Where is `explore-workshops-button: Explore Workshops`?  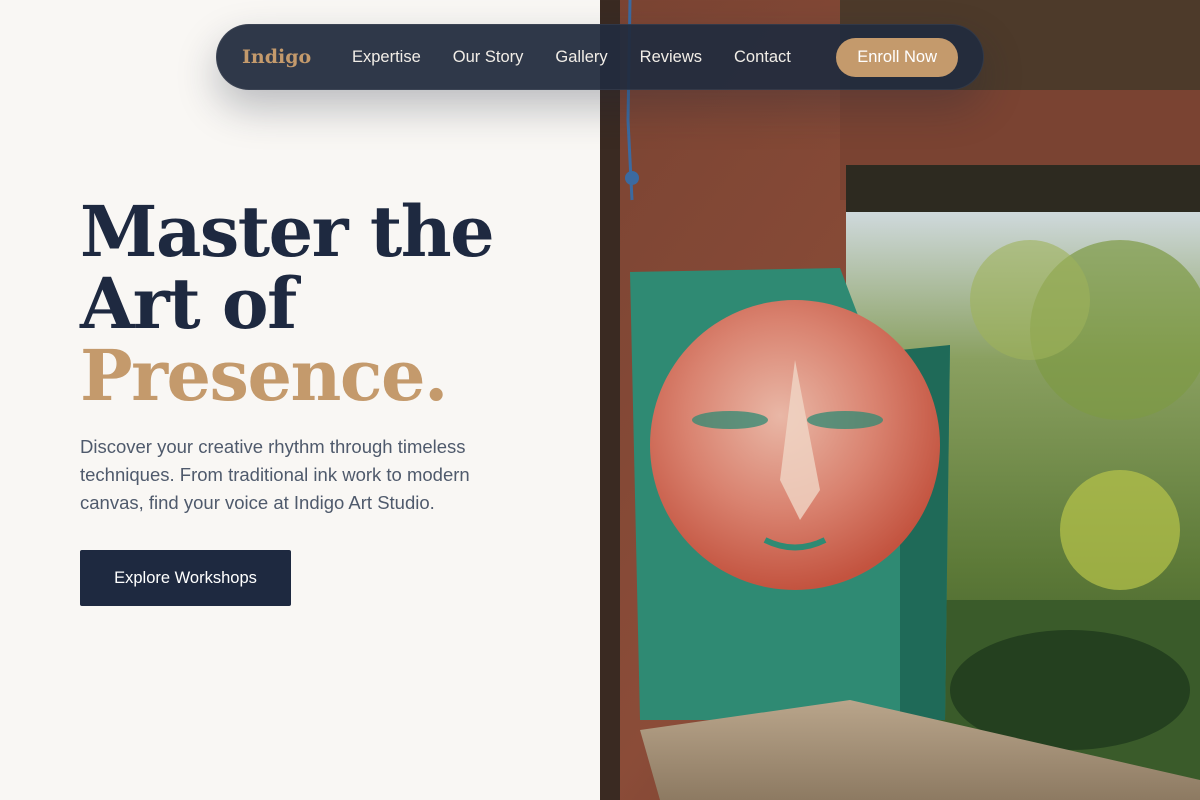 explore-workshops-button: Explore Workshops is located at coordinates (185, 578).